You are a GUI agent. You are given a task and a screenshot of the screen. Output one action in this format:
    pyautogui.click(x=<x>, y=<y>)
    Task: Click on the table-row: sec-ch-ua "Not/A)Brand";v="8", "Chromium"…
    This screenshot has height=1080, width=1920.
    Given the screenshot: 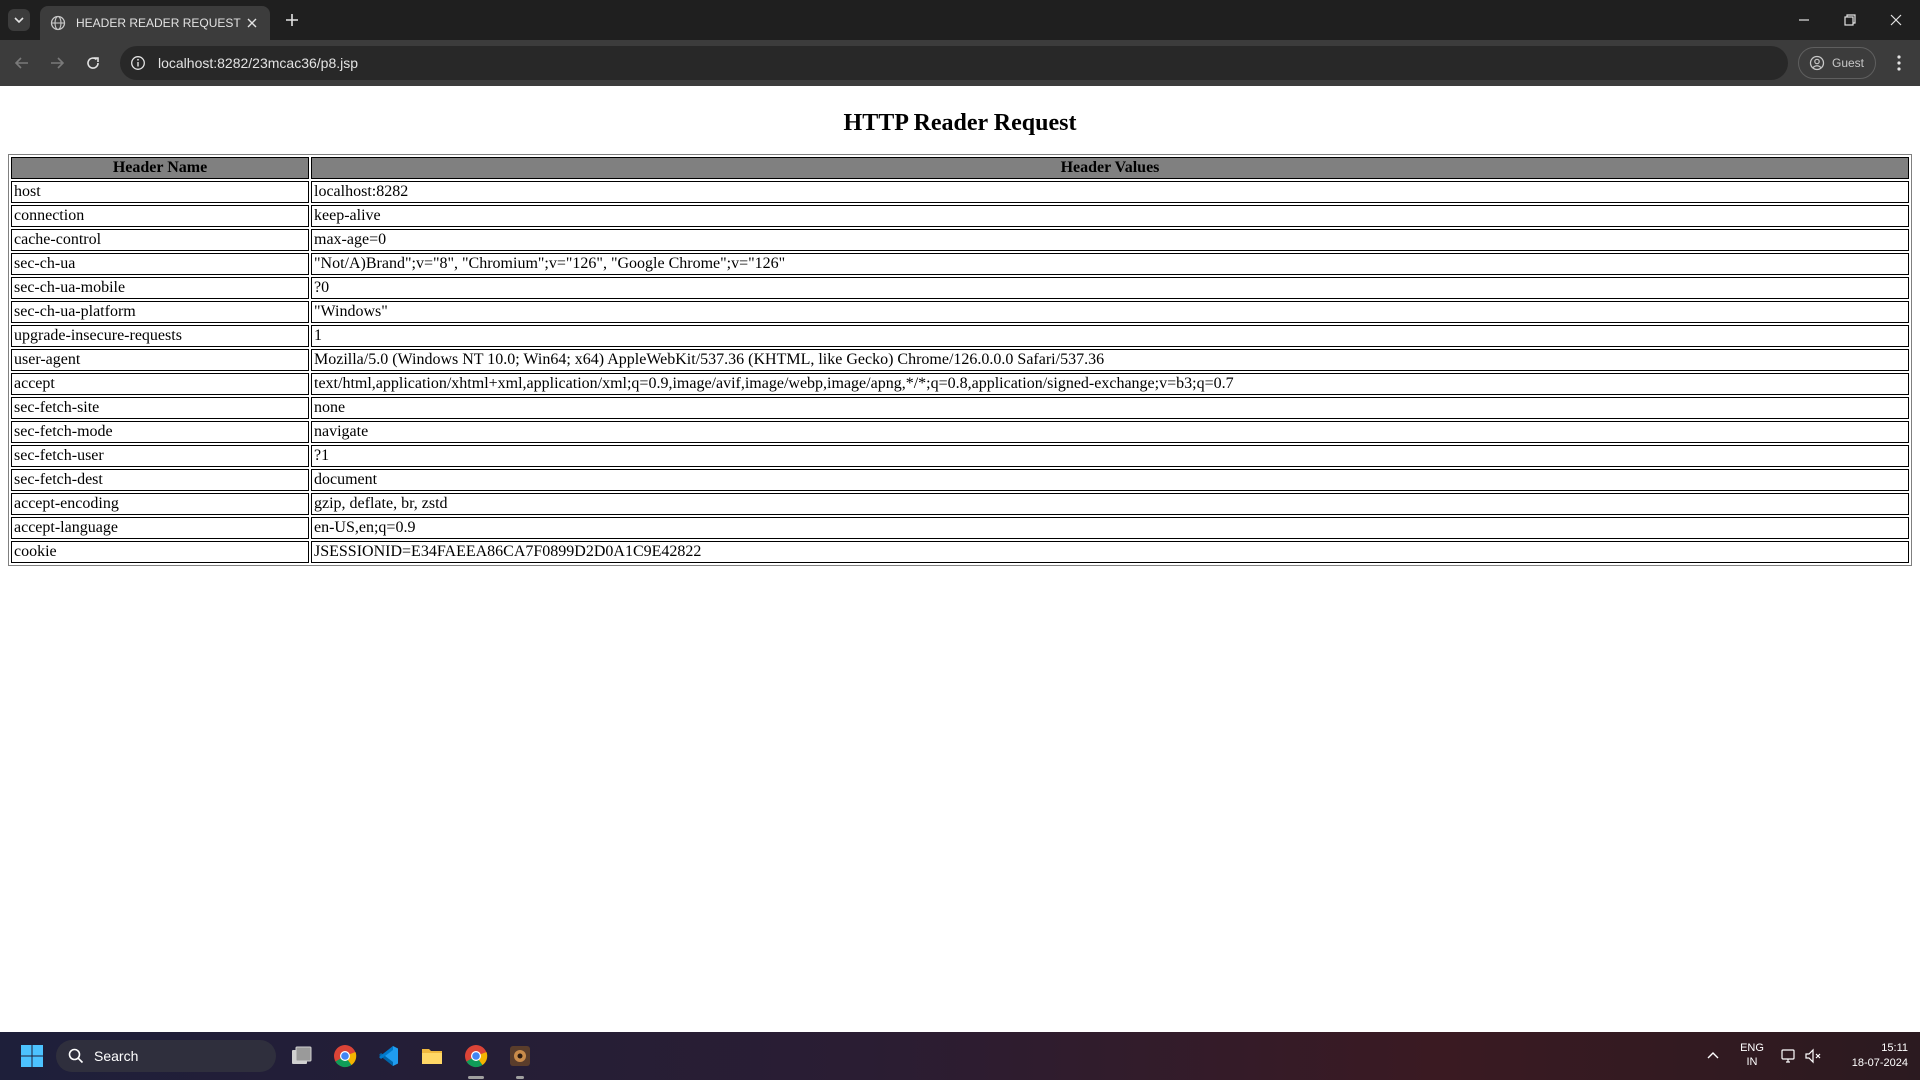 What is the action you would take?
    pyautogui.click(x=960, y=264)
    